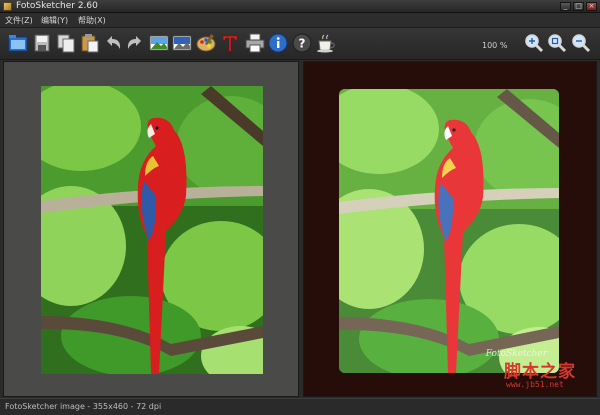  I want to click on toolbar: ? 100 %, so click(300, 43).